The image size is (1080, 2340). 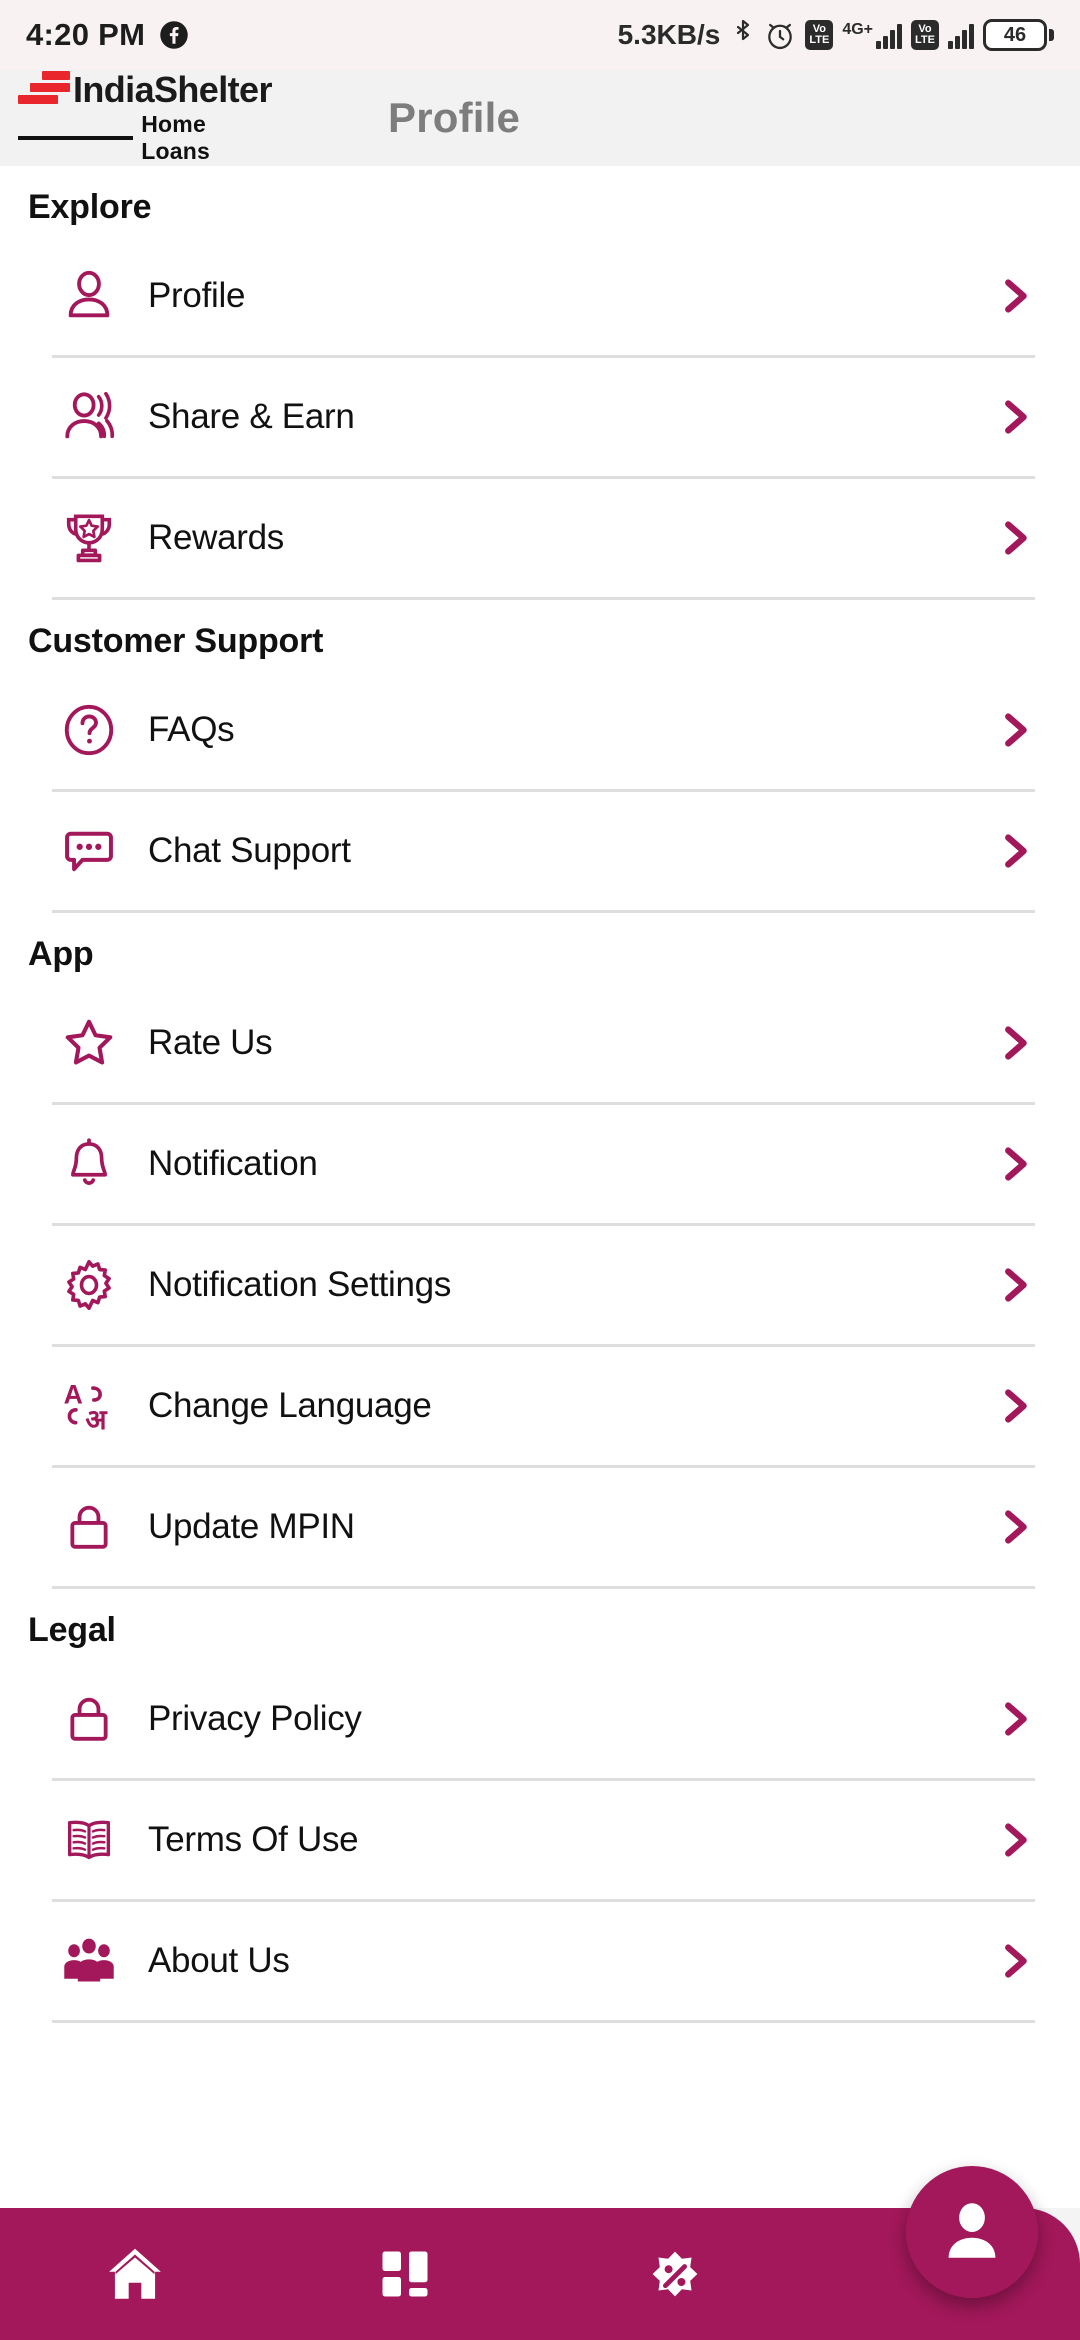 What do you see at coordinates (89, 1840) in the screenshot?
I see `open-book-icon` at bounding box center [89, 1840].